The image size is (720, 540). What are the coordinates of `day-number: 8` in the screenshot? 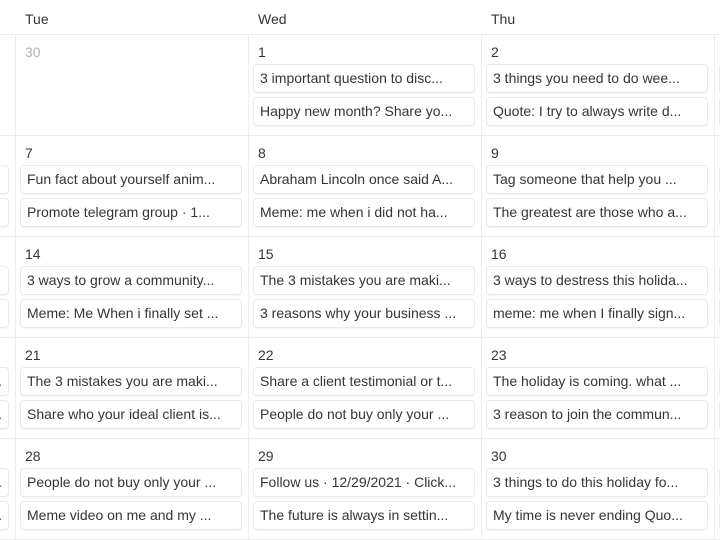 It's located at (262, 153).